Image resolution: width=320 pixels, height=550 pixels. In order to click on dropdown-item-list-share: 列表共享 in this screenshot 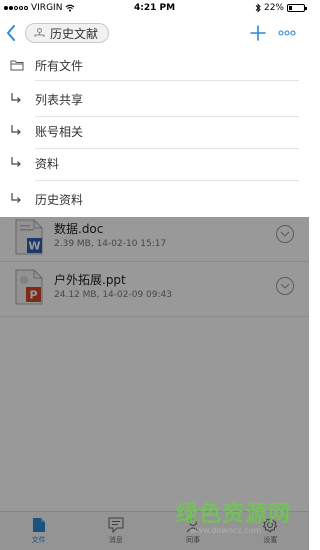, I will do `click(154, 99)`.